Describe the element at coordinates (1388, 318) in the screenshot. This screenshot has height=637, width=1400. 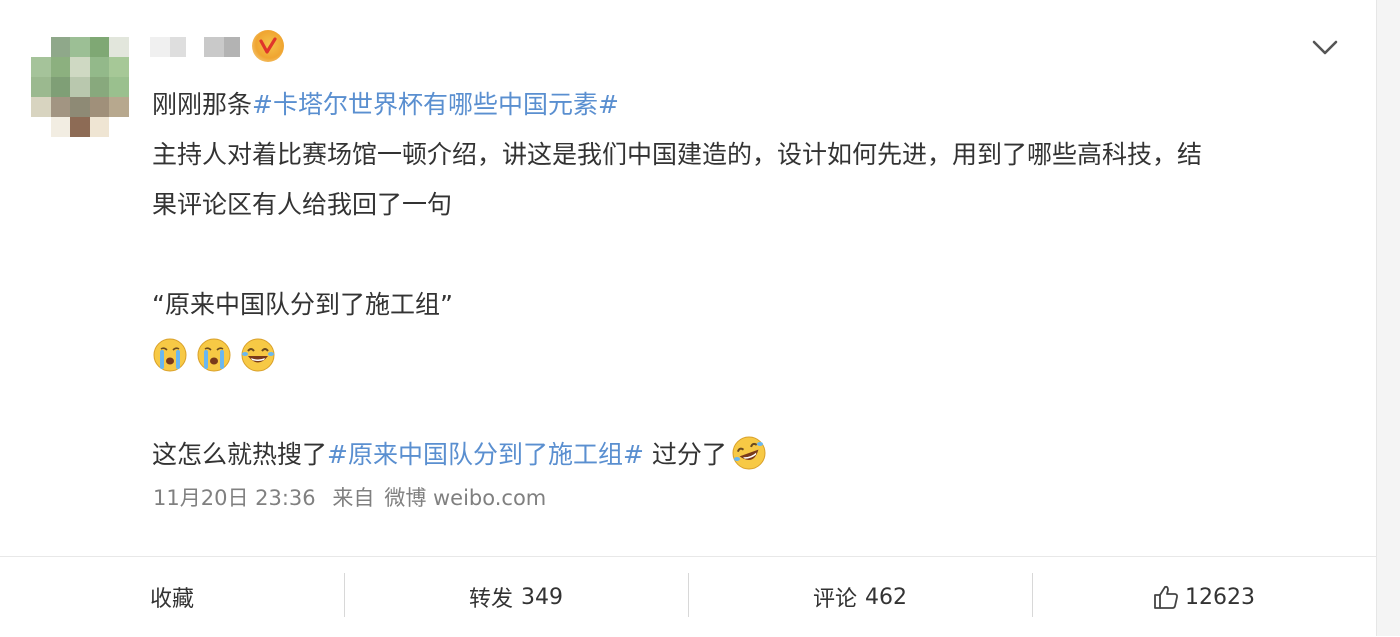
I see `scrollbar-gutter` at that location.